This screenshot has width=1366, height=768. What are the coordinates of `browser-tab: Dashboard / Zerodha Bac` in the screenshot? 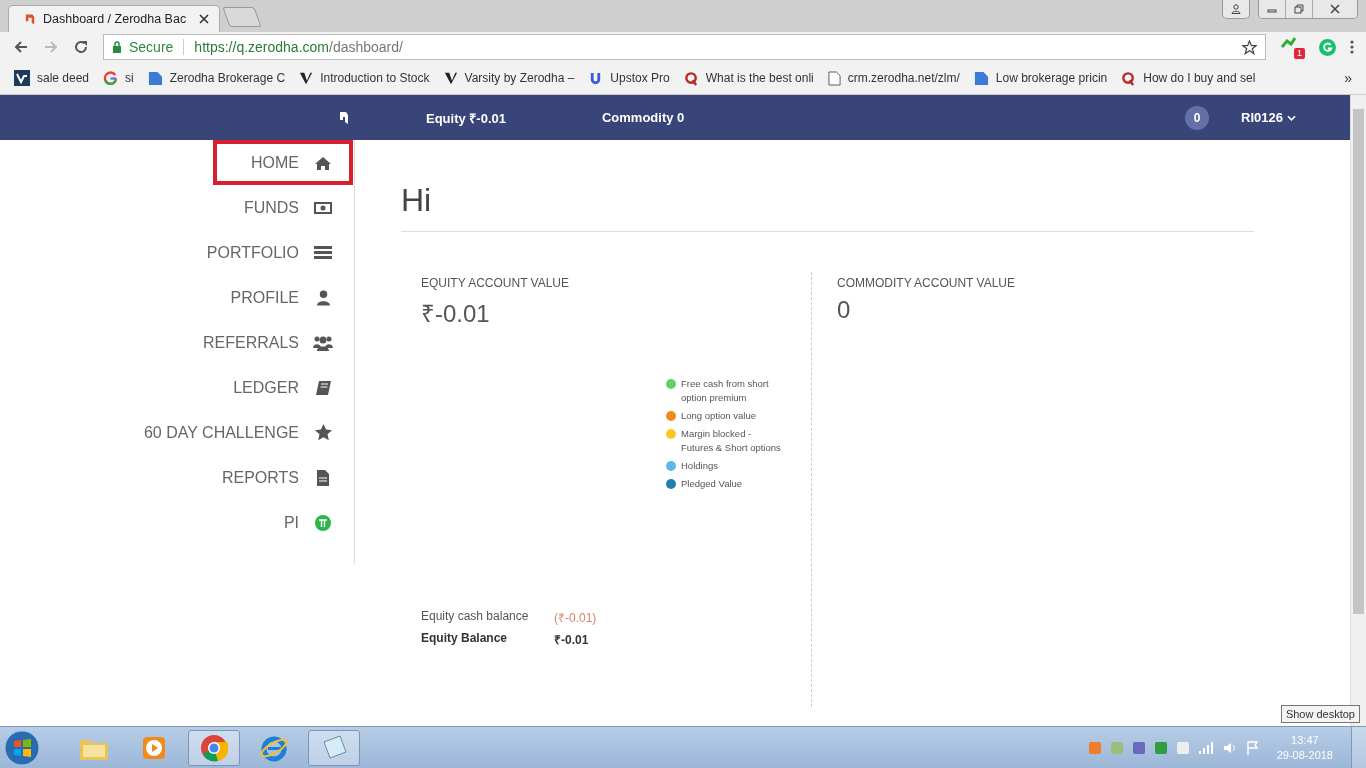 It's located at (114, 18).